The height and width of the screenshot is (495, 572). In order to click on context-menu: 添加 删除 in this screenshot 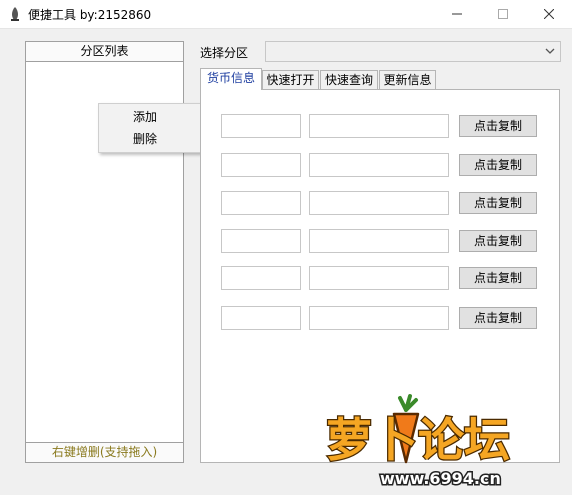, I will do `click(156, 128)`.